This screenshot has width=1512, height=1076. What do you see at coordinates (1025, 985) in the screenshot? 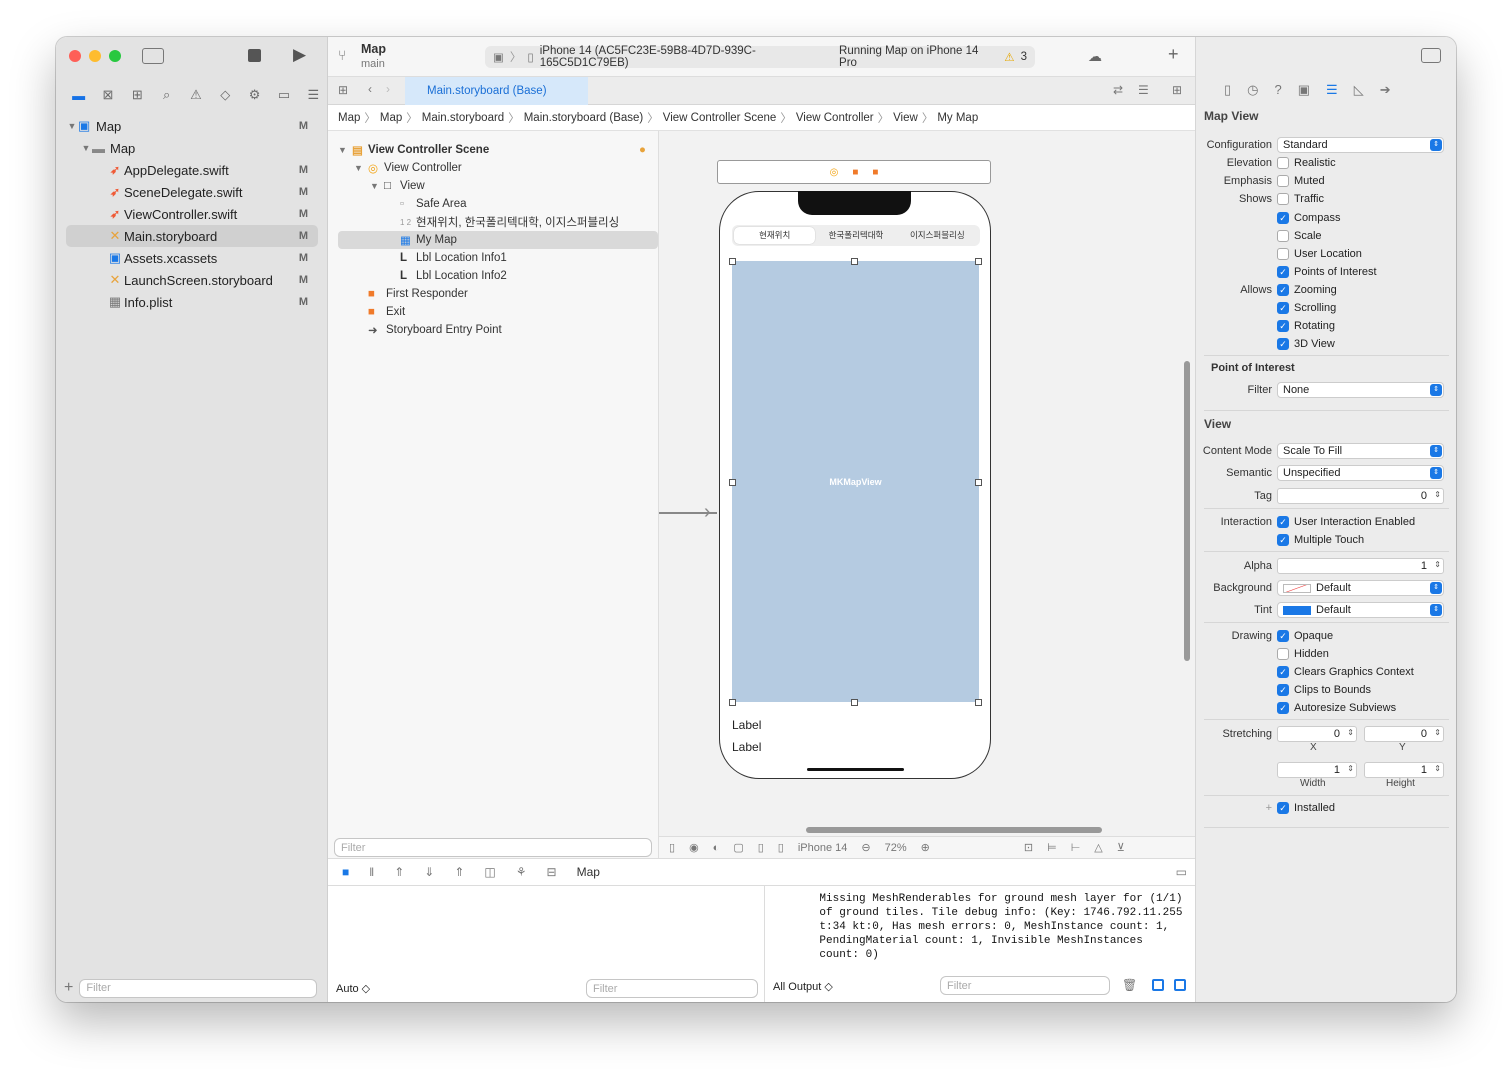
I see `console-filter-input: Filter` at bounding box center [1025, 985].